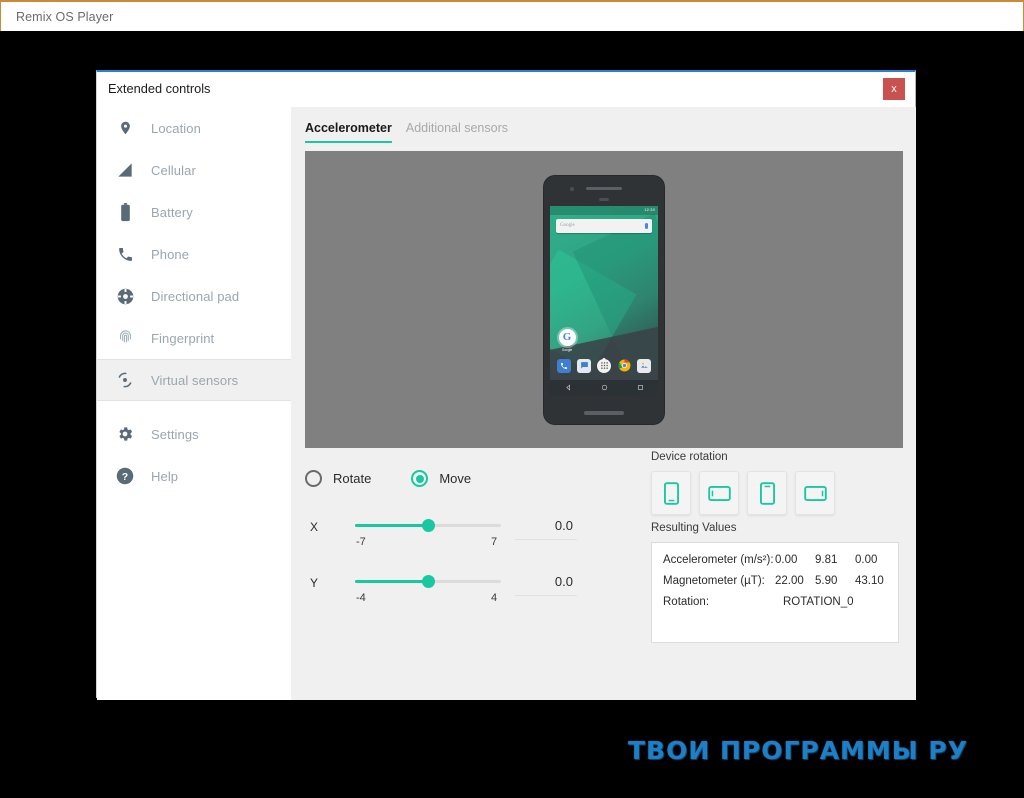 This screenshot has width=1024, height=798. Describe the element at coordinates (441, 534) in the screenshot. I see `slider-row-x: X -7 7 0.0` at that location.